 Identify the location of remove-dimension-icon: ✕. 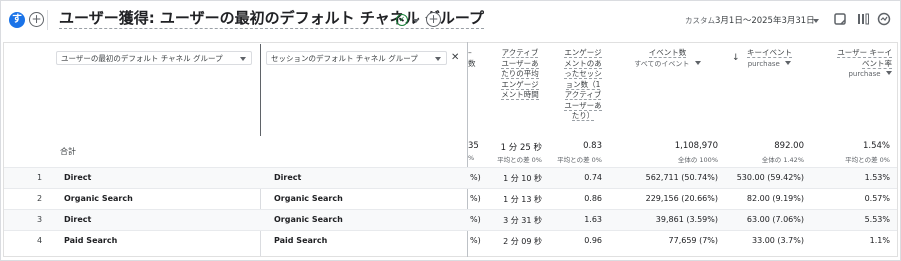
(455, 57).